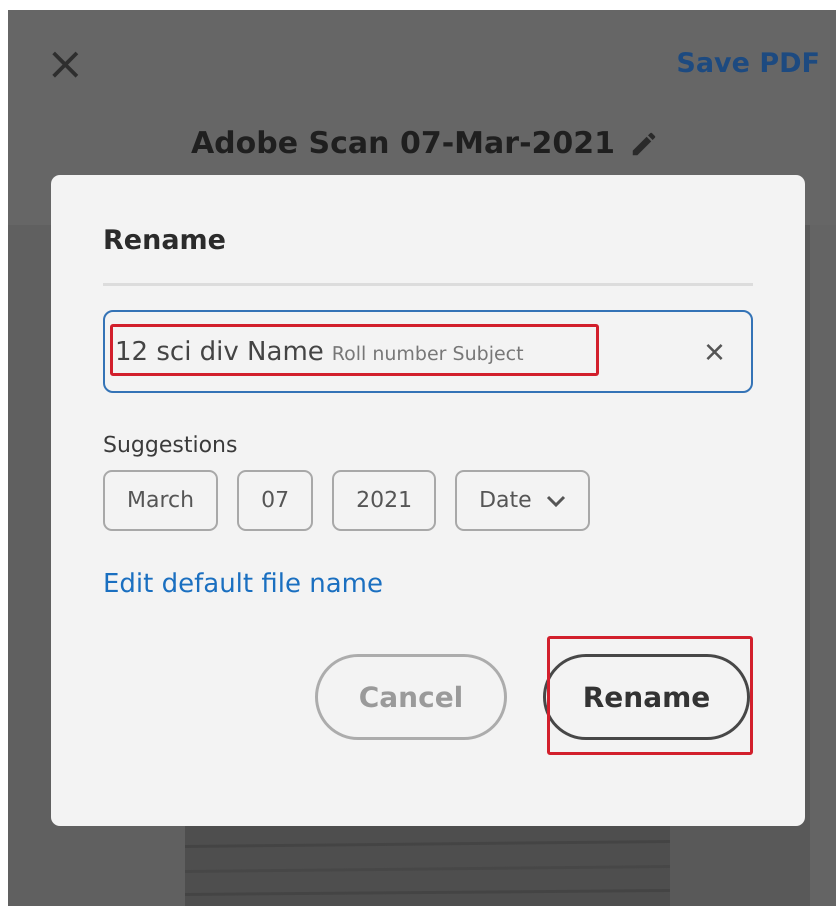 The width and height of the screenshot is (836, 906). Describe the element at coordinates (646, 697) in the screenshot. I see `rename-button: Rename` at that location.